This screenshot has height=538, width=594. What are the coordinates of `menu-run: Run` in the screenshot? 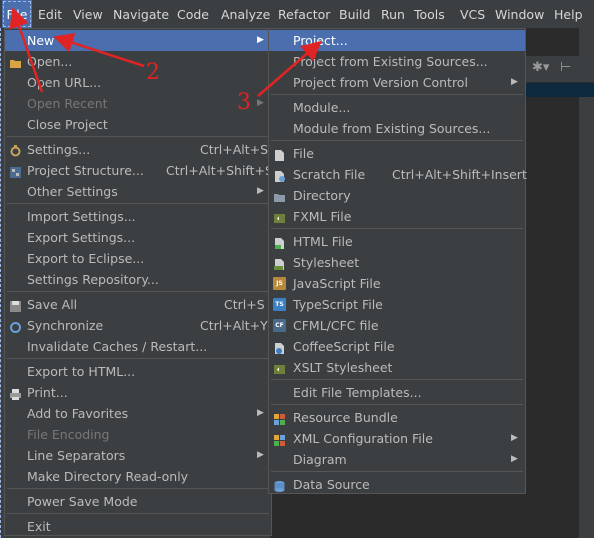 It's located at (393, 14).